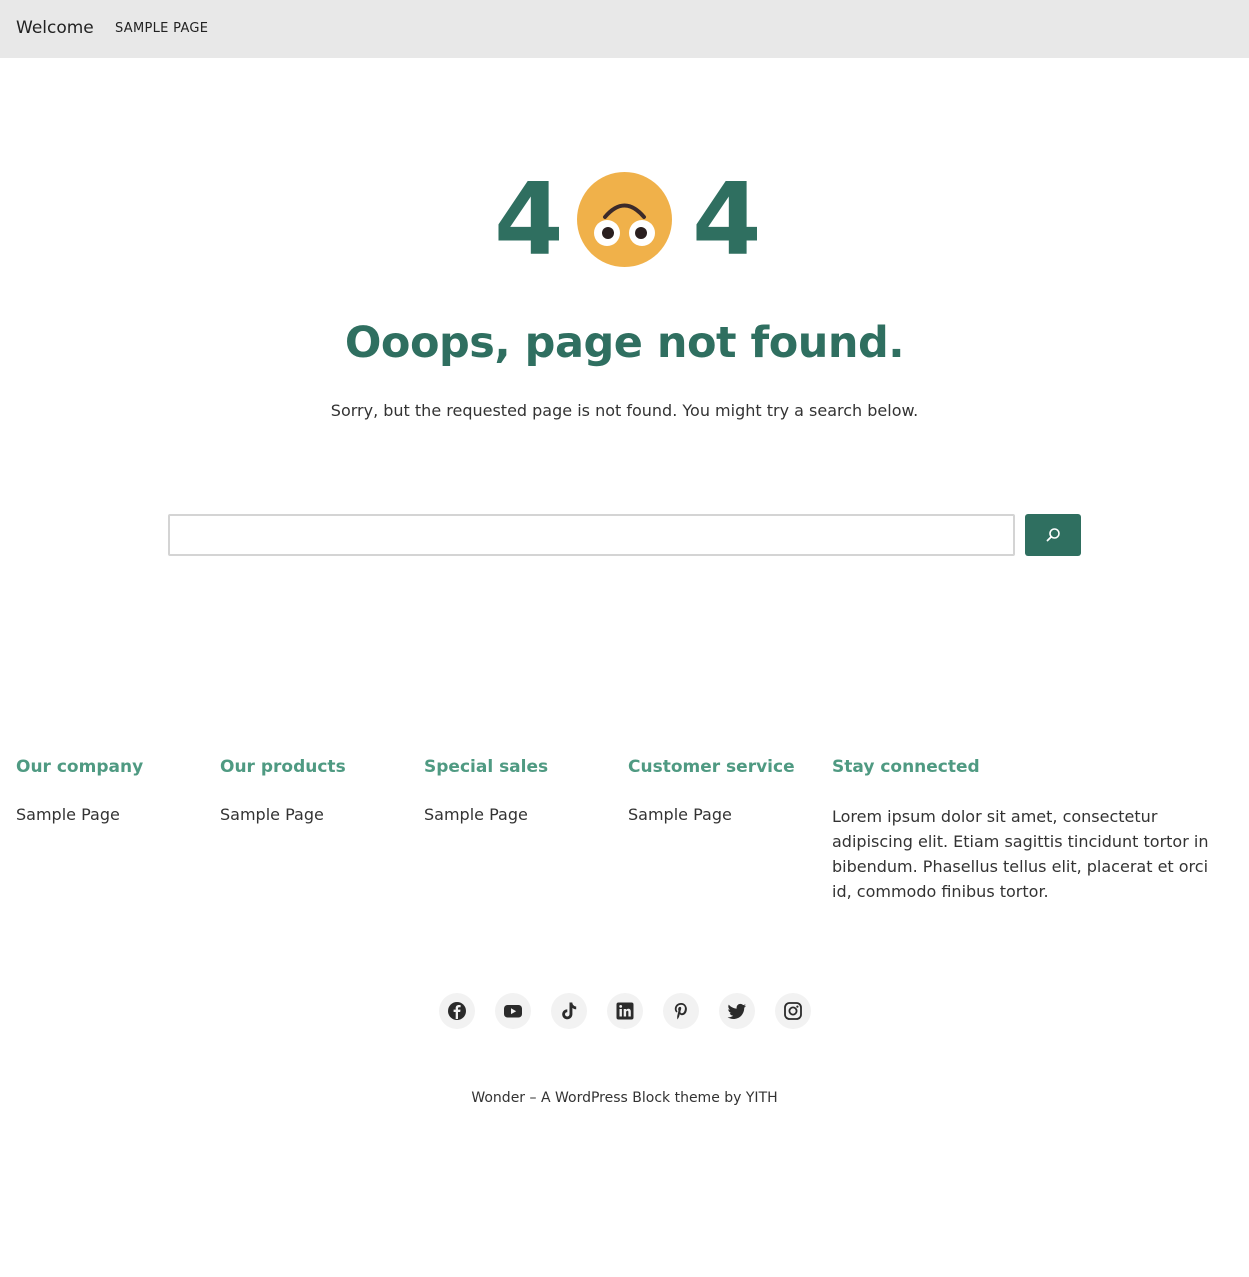  Describe the element at coordinates (711, 790) in the screenshot. I see `footer-column-customer-service: Customer service Sample Page` at that location.